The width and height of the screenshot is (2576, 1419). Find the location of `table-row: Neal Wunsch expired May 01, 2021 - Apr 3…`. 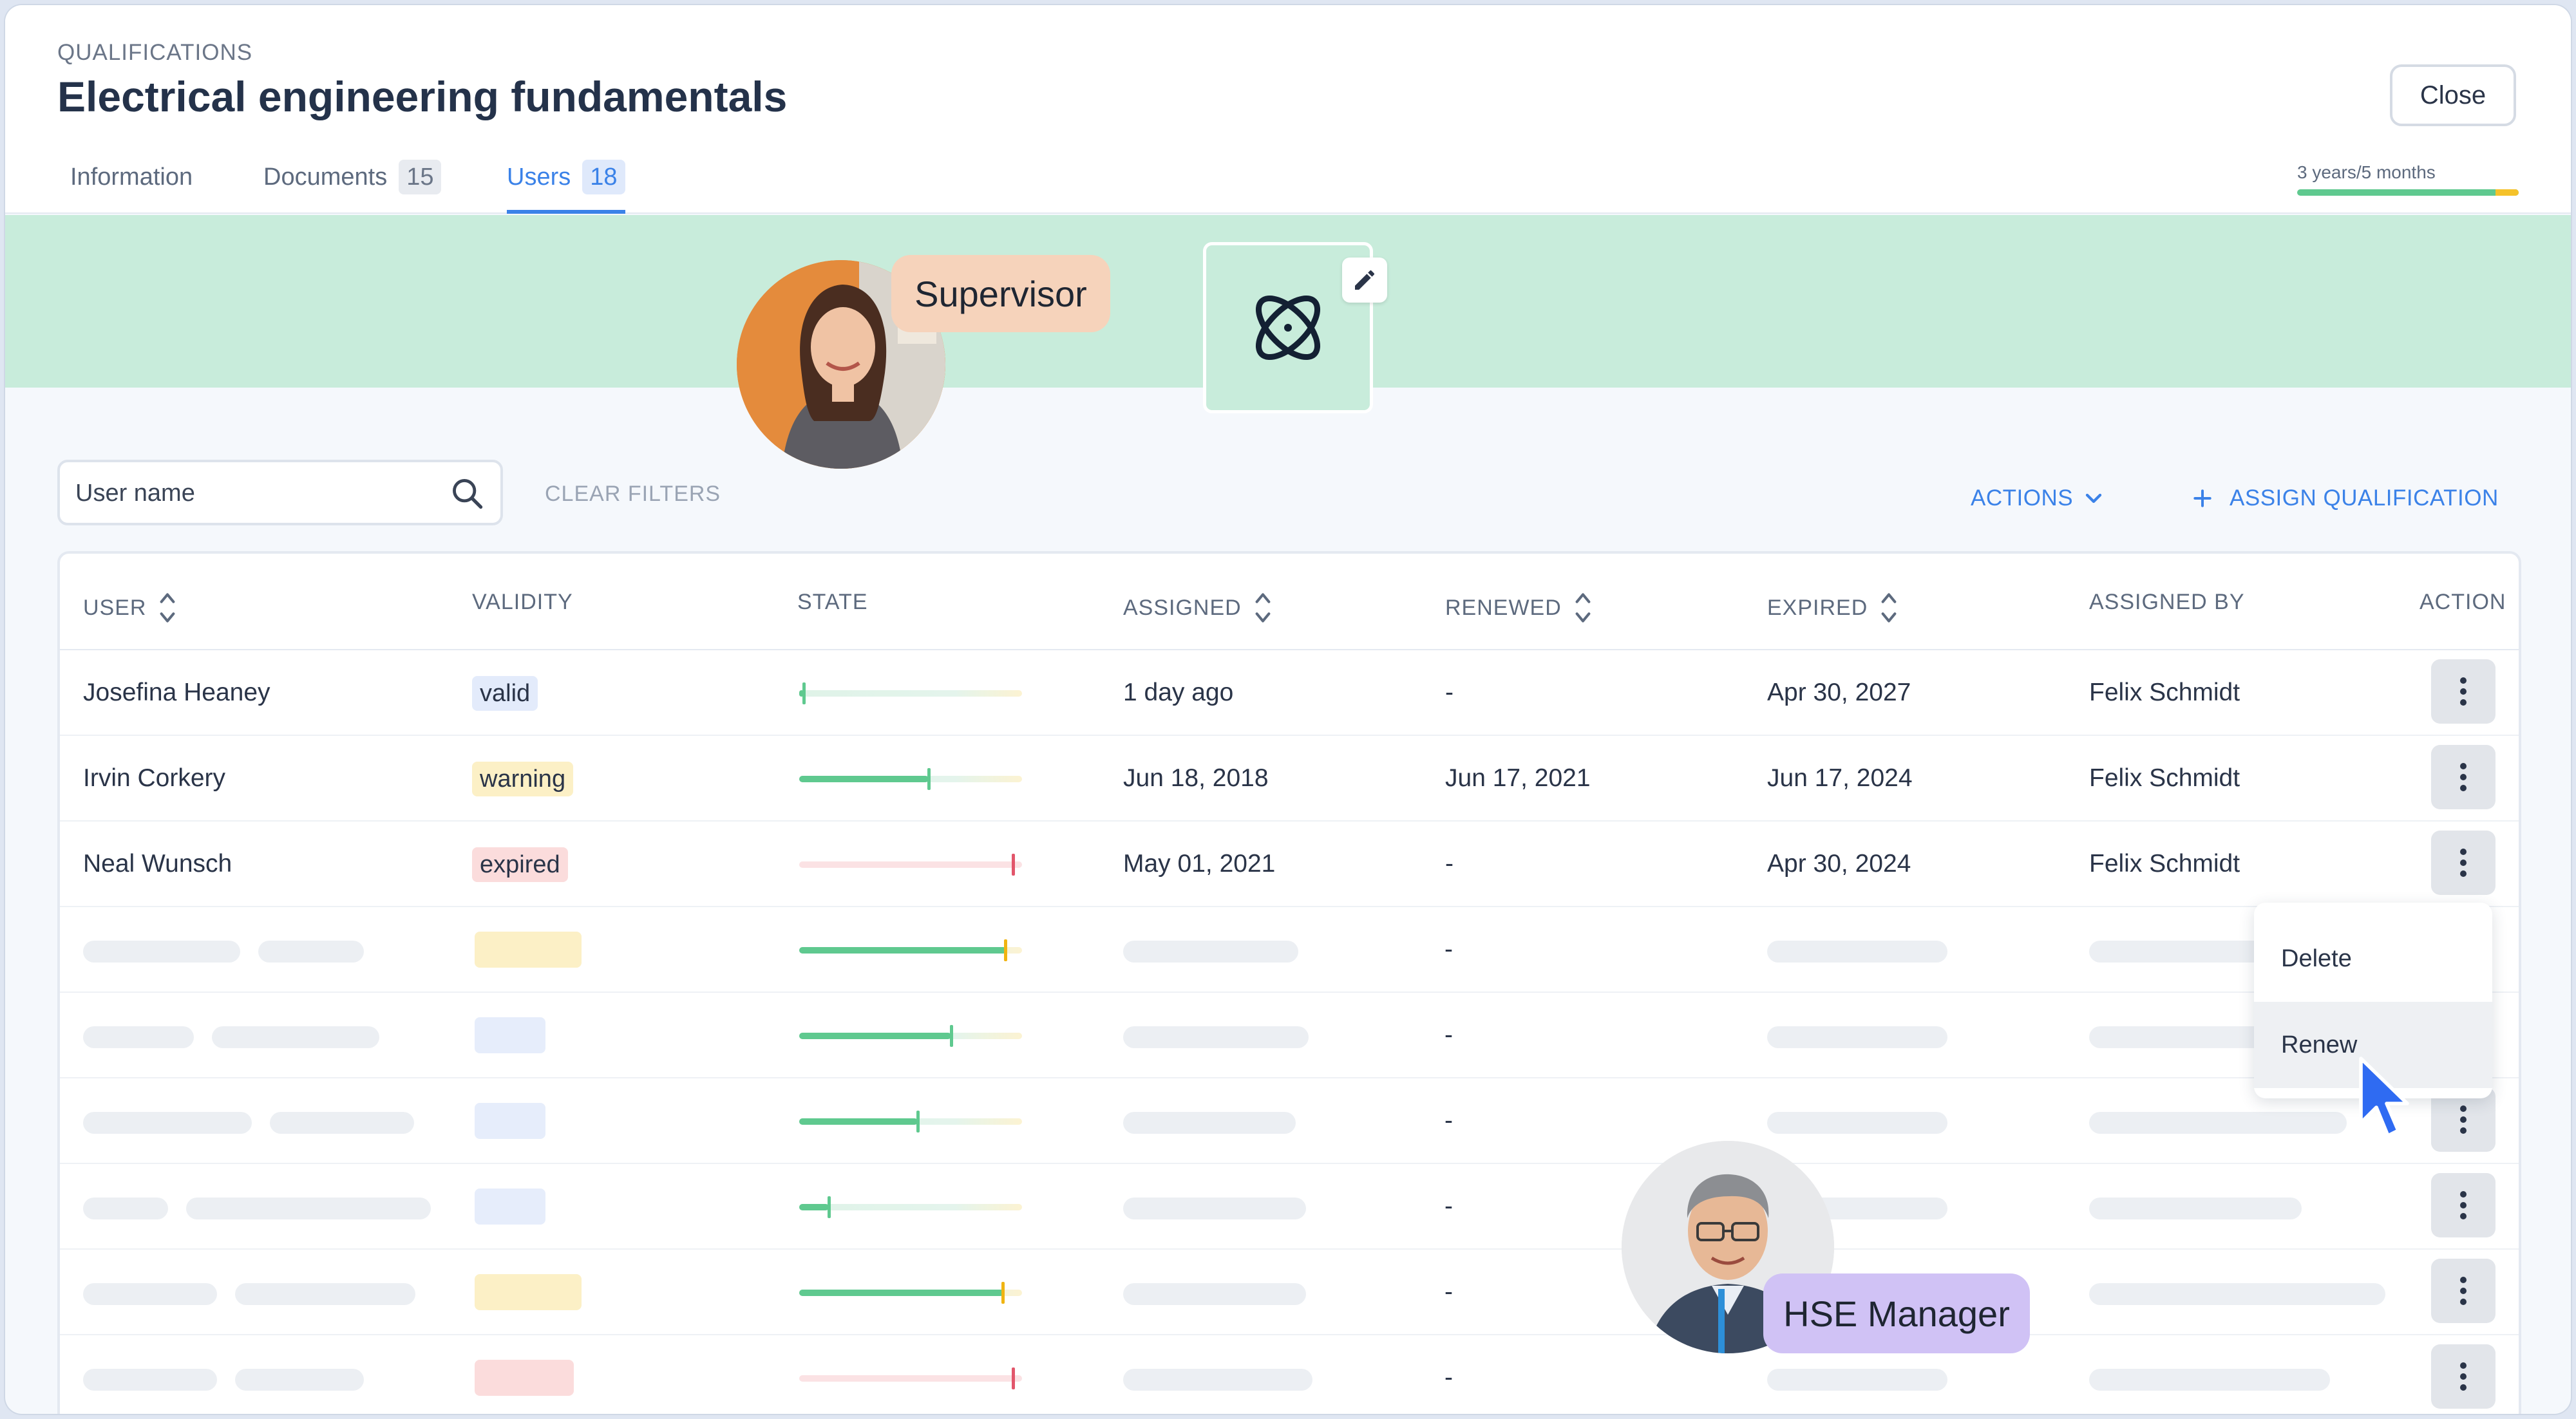

table-row: Neal Wunsch expired May 01, 2021 - Apr 3… is located at coordinates (1289, 864).